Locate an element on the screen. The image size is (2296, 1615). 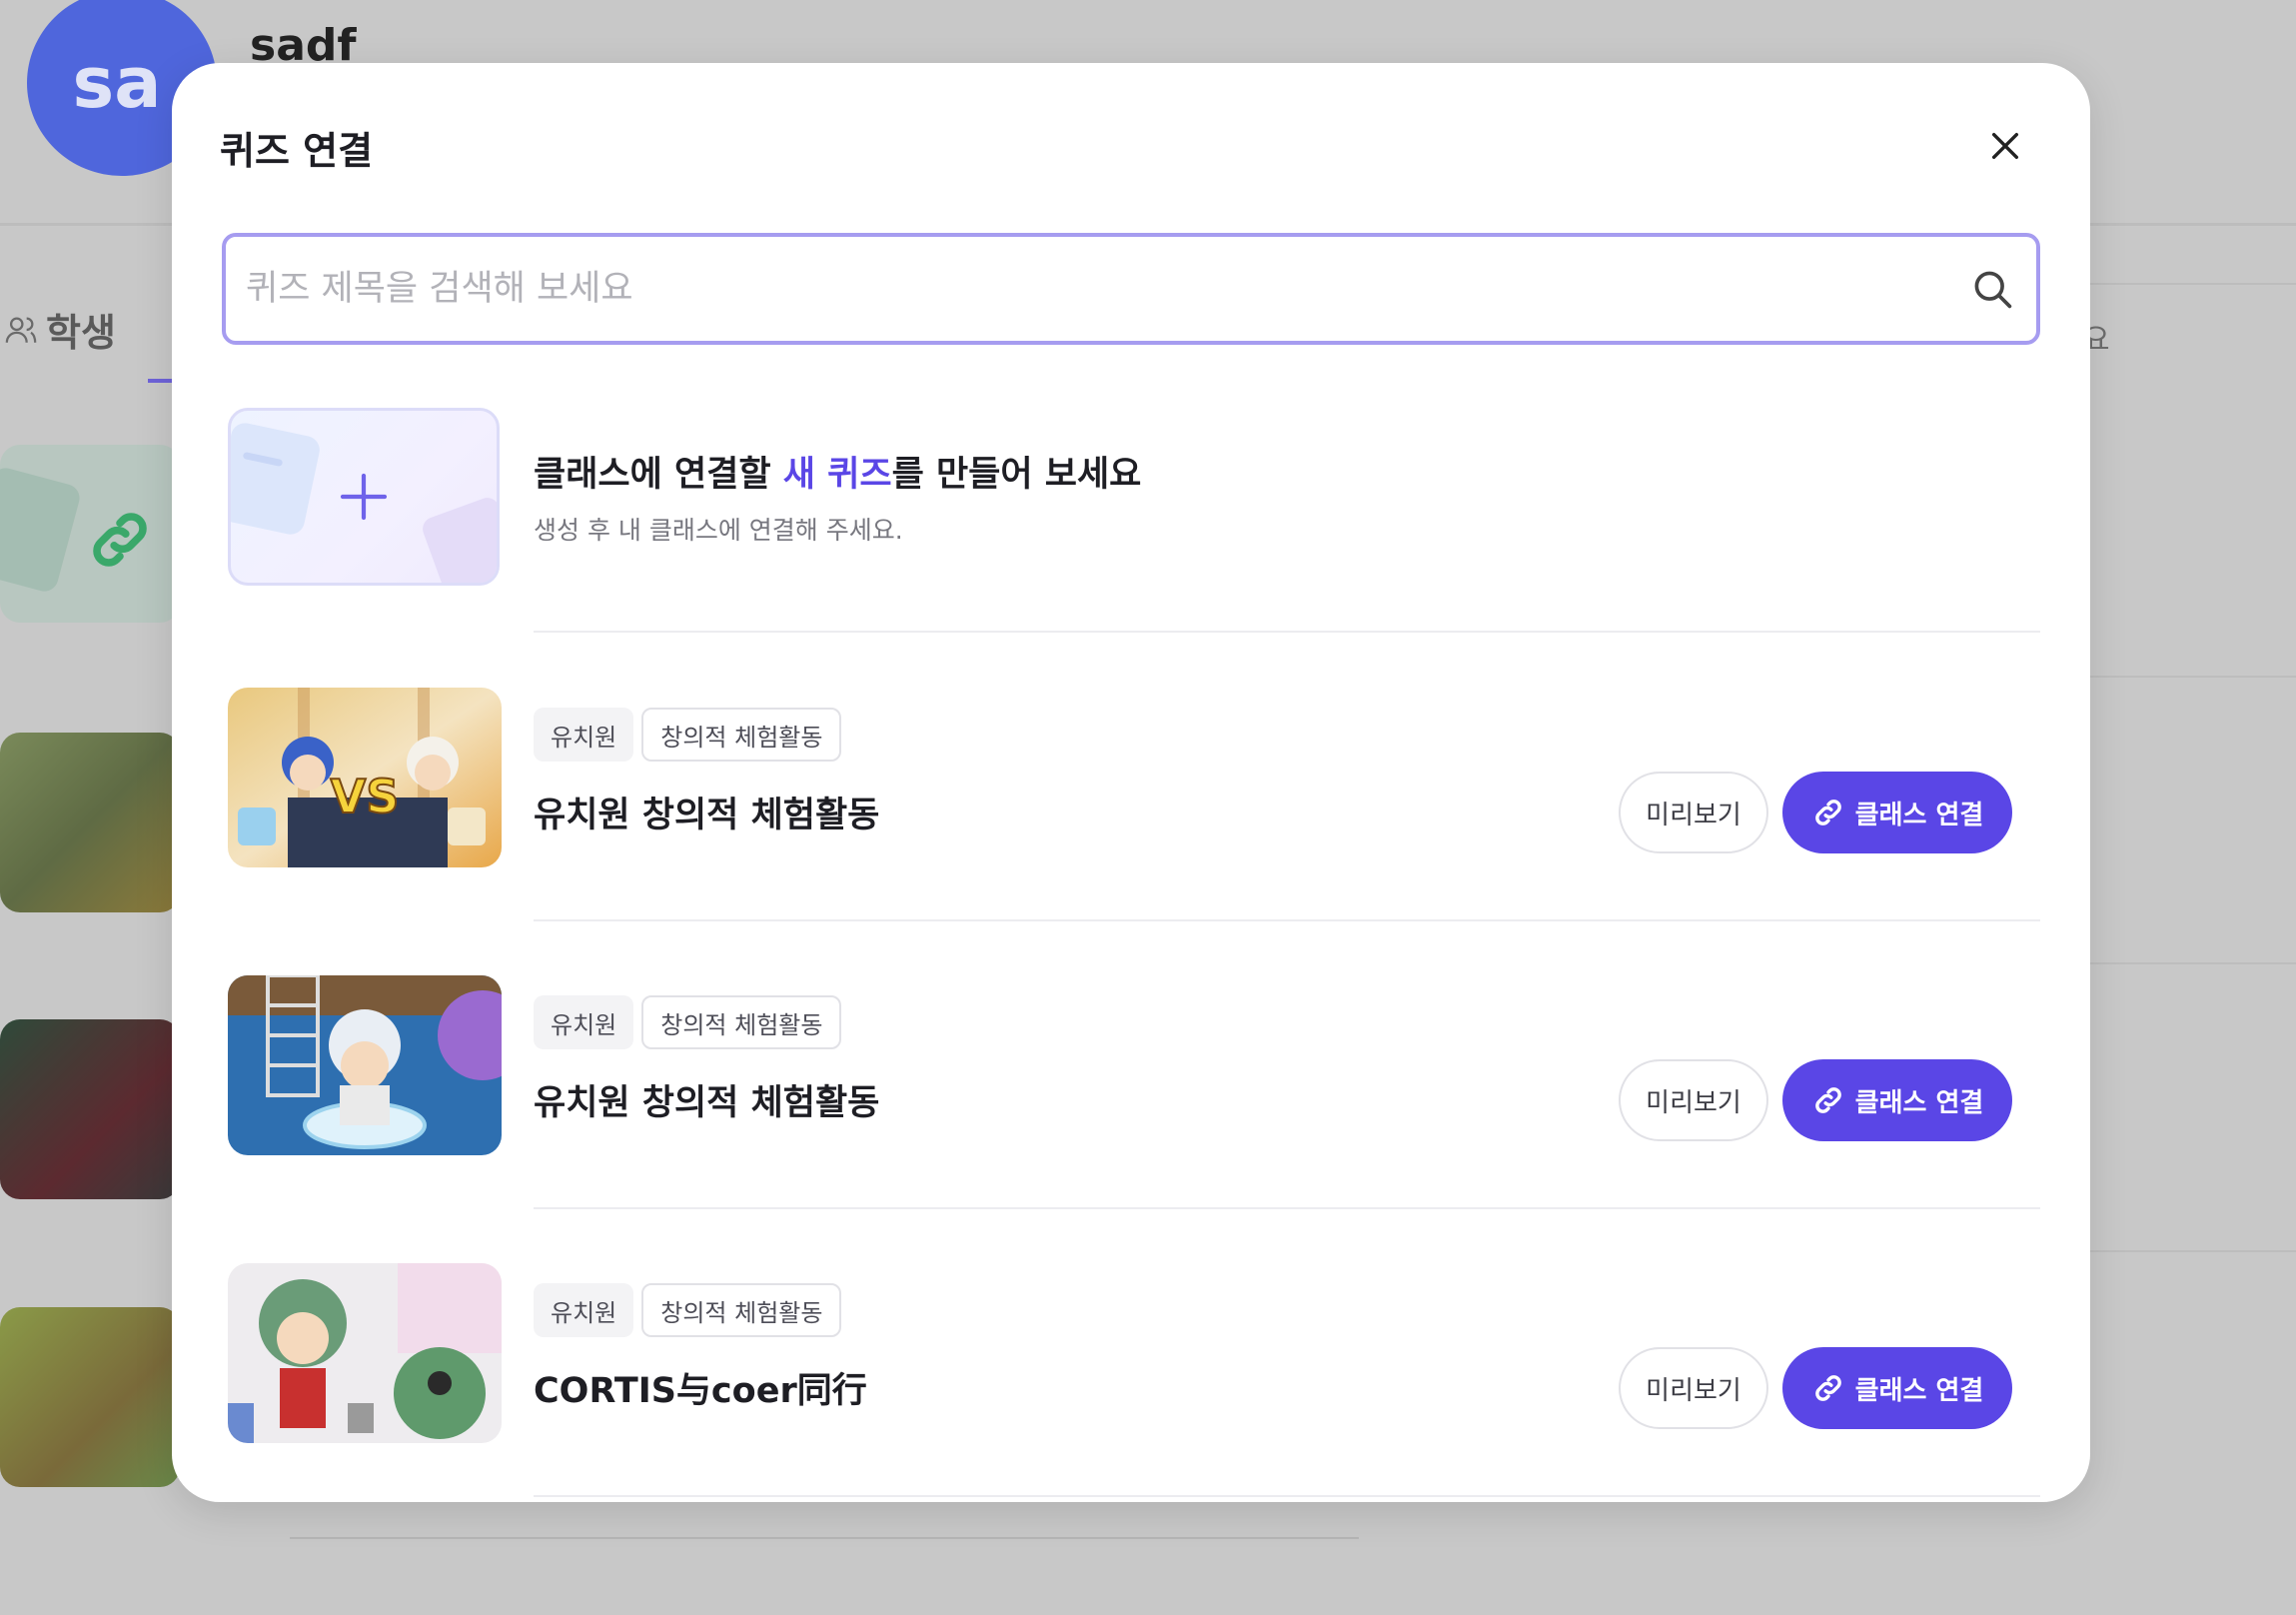
create-quiz-card is located at coordinates (364, 497).